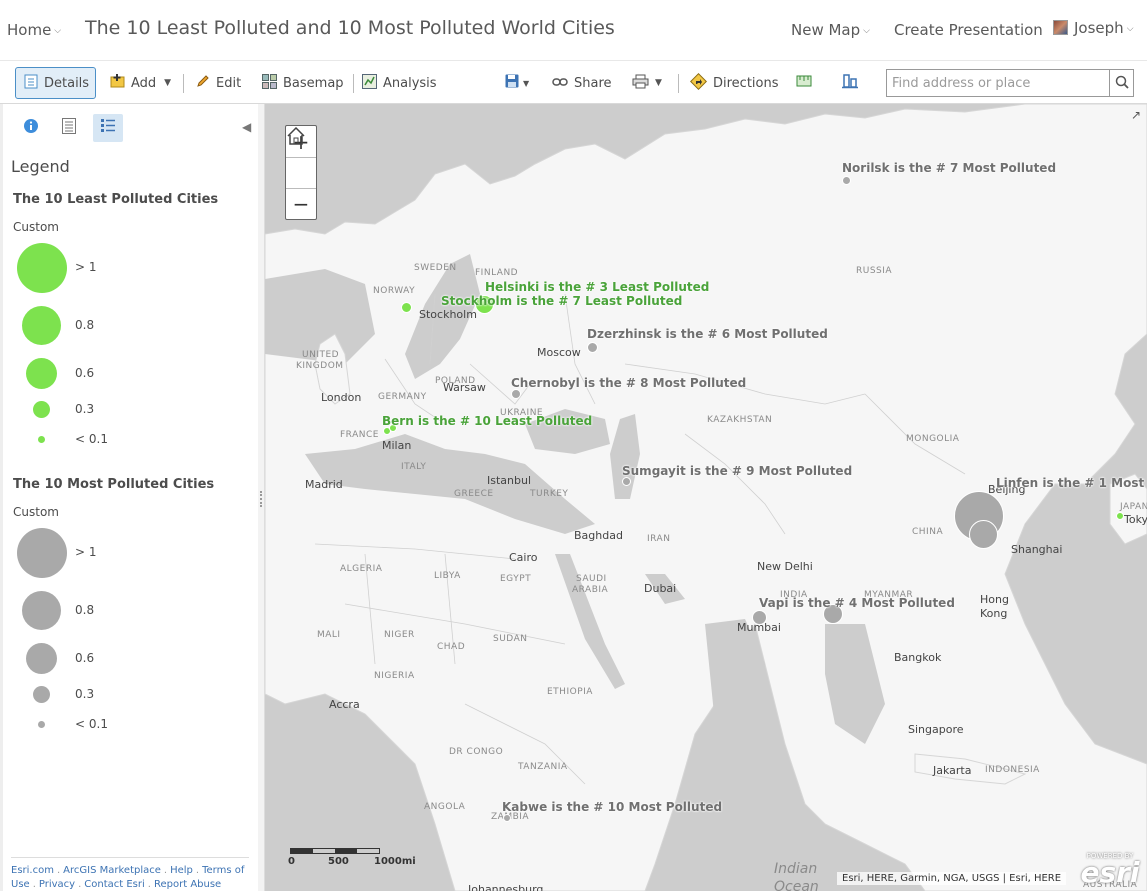  I want to click on footer-link-marketplace: ArcGIS Marketplace, so click(112, 870).